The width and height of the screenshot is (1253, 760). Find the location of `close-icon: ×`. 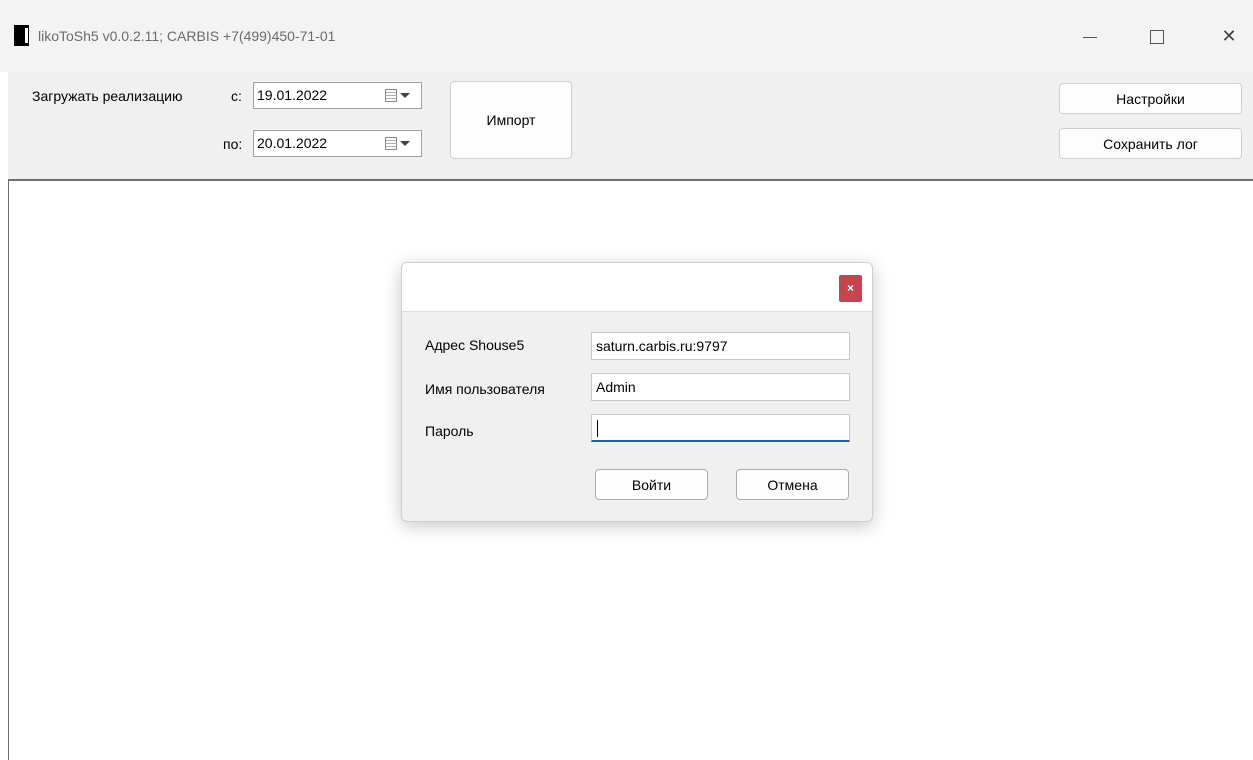

close-icon: × is located at coordinates (850, 288).